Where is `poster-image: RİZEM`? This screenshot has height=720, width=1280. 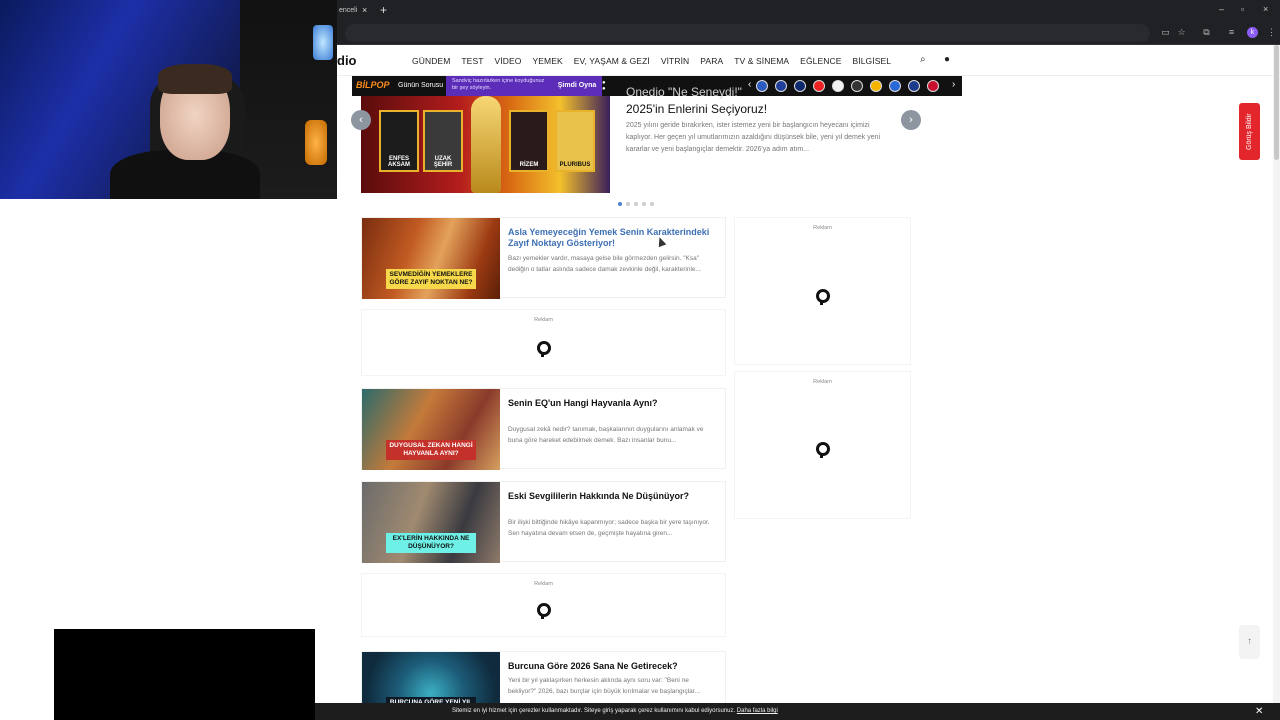 poster-image: RİZEM is located at coordinates (529, 141).